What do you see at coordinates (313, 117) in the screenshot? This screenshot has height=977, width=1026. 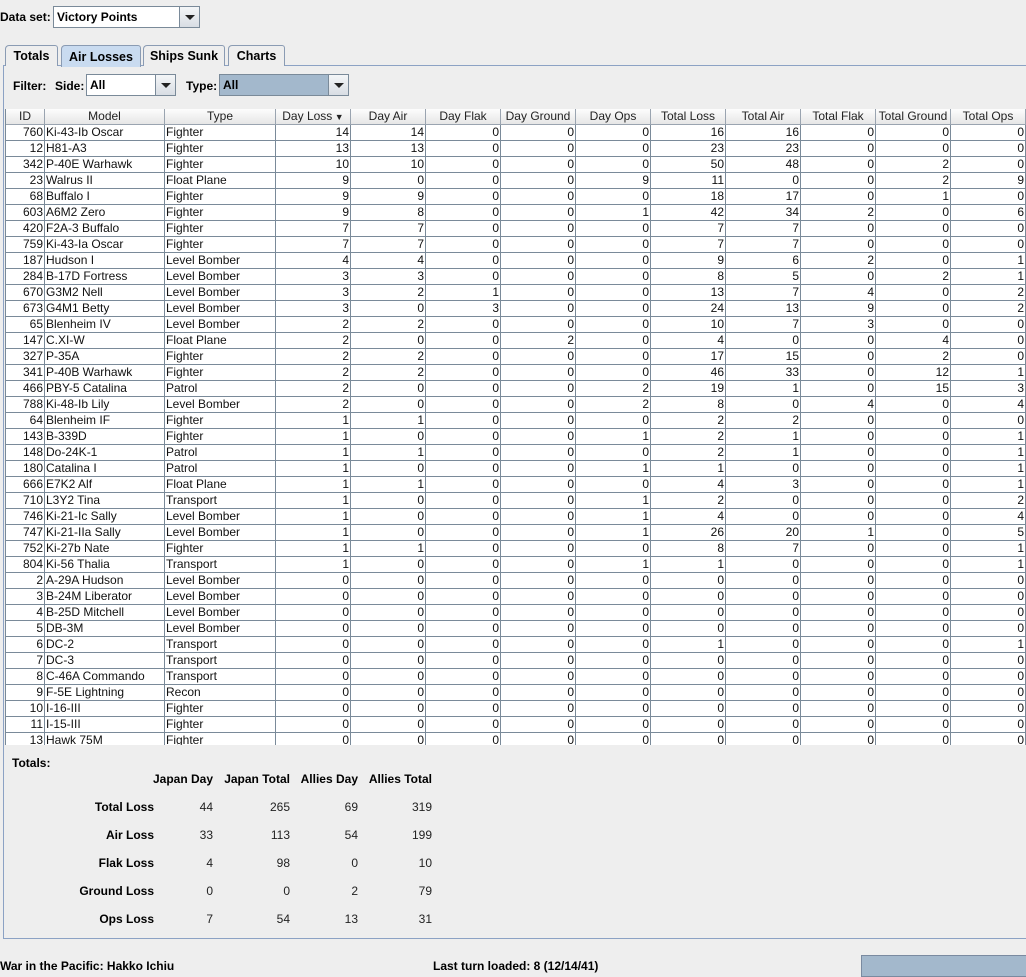 I see `column-header-day-loss: Day Loss` at bounding box center [313, 117].